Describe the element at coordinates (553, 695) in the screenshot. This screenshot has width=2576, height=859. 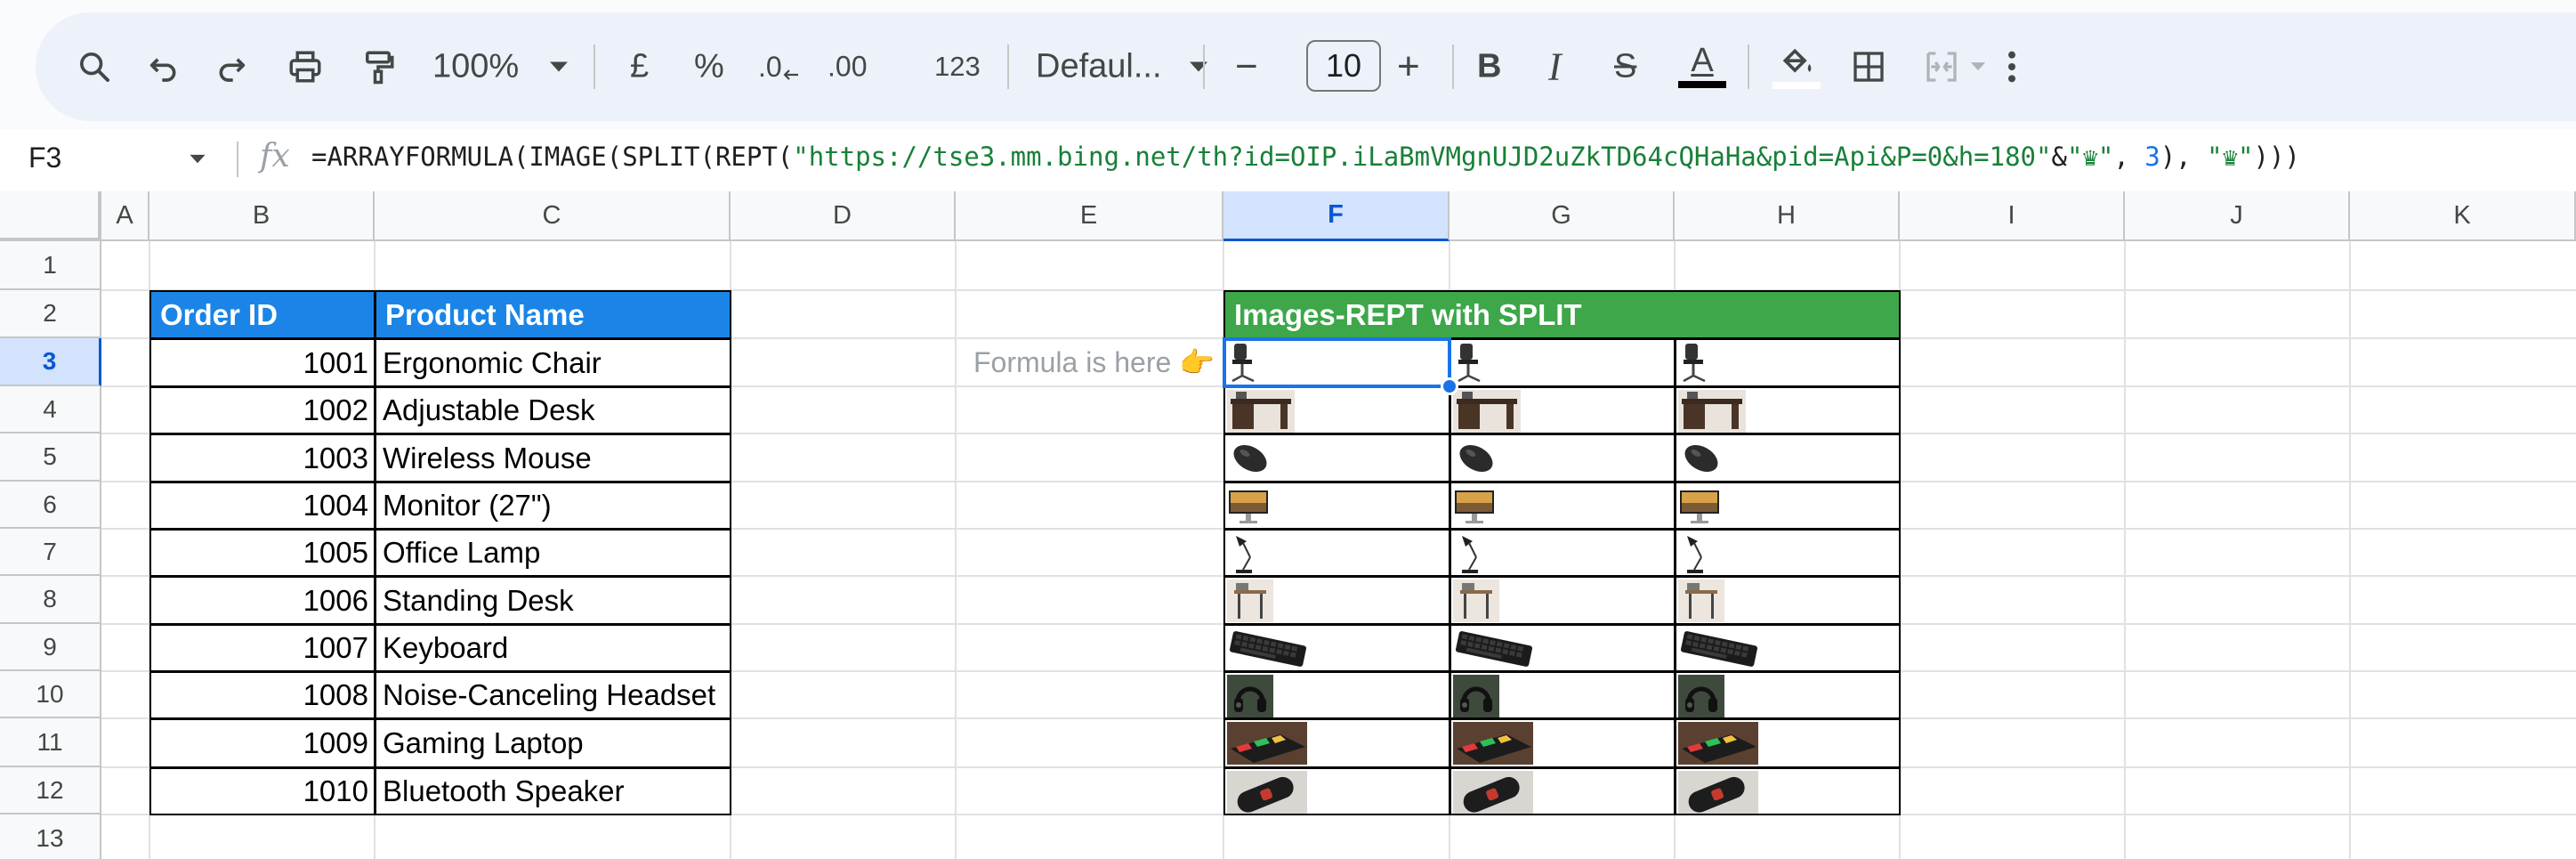
I see `product-name-cell: Noise-Canceling Headset` at that location.